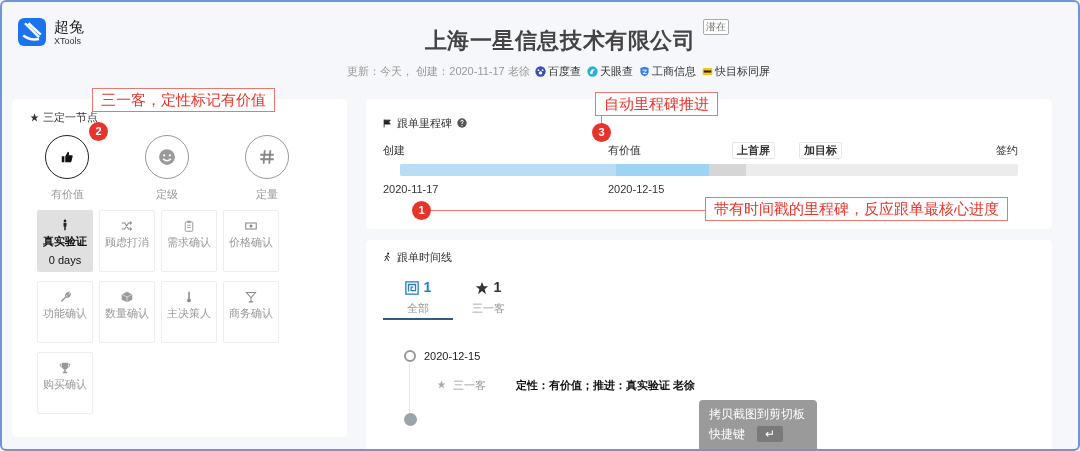 This screenshot has height=451, width=1080. I want to click on step-tile: 数量确认, so click(127, 312).